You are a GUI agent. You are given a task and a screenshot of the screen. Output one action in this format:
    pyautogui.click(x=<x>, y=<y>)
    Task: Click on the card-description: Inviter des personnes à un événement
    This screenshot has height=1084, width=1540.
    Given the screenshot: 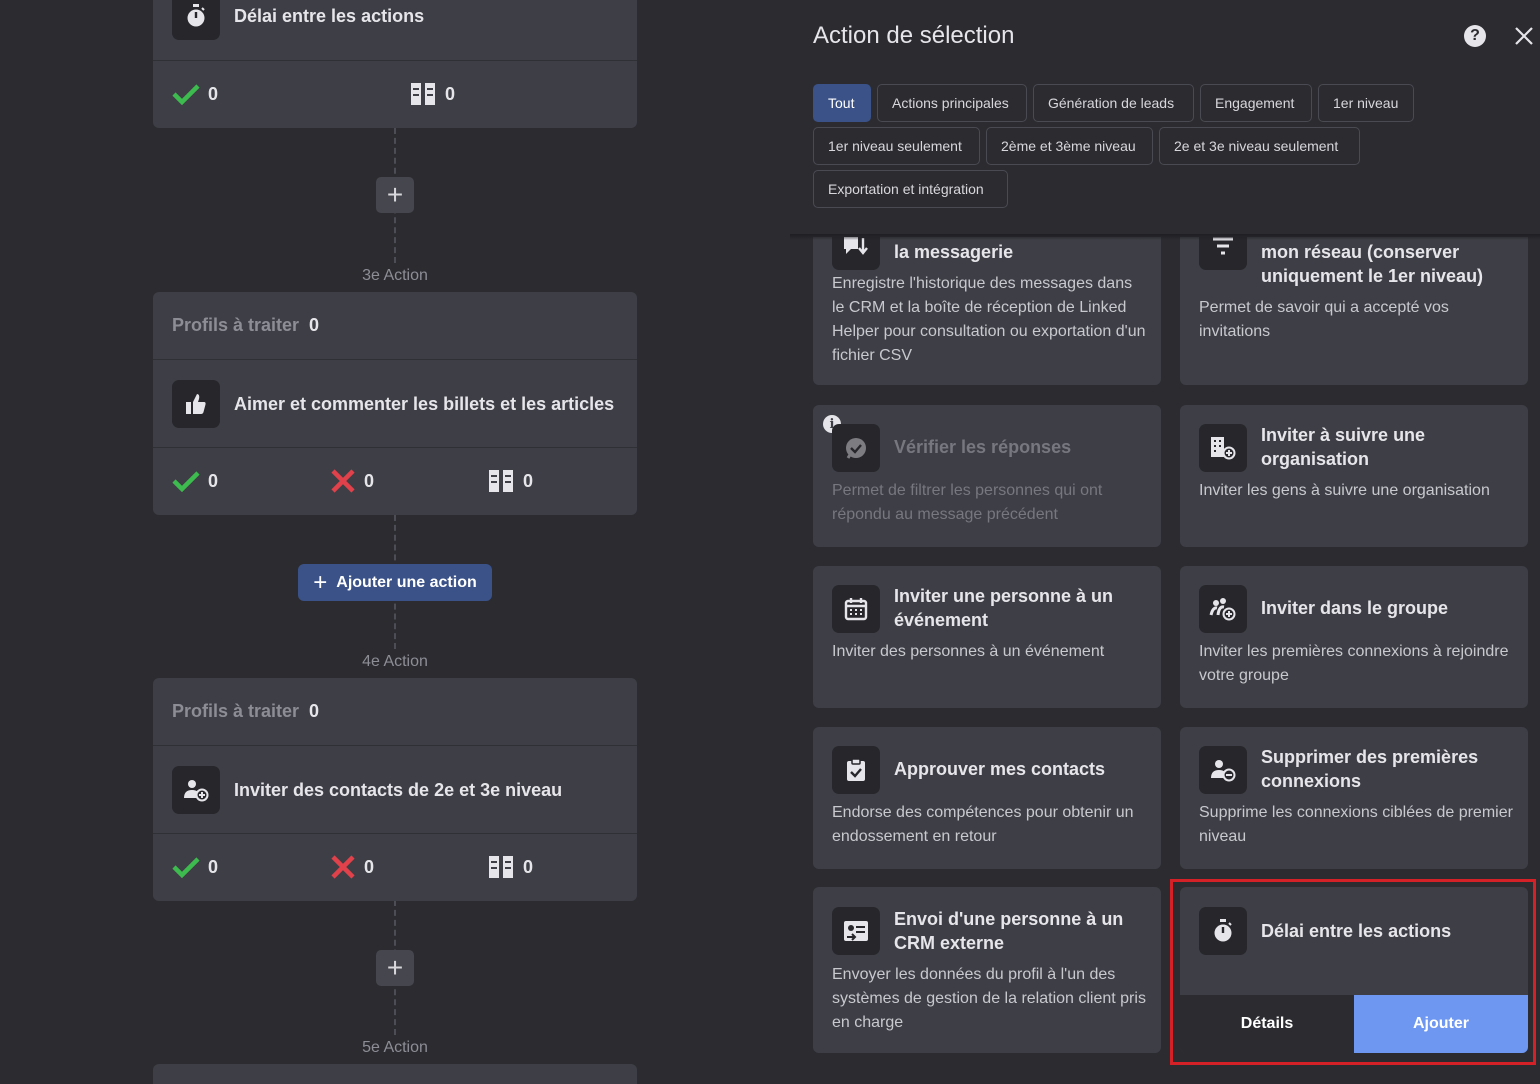 What is the action you would take?
    pyautogui.click(x=968, y=651)
    